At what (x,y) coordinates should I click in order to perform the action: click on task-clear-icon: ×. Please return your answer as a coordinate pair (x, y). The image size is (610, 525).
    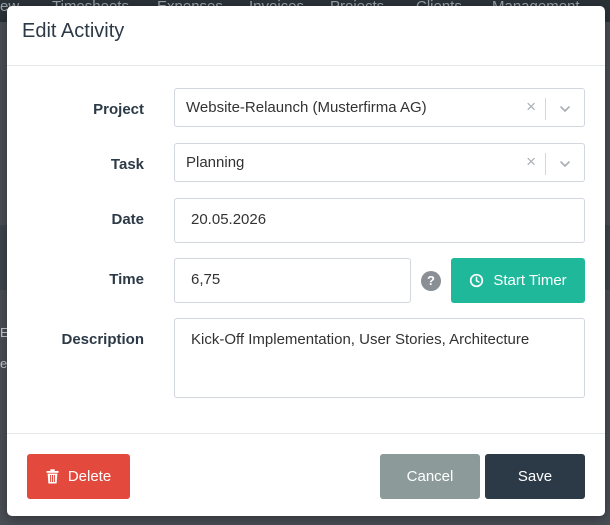
    Looking at the image, I should click on (531, 162).